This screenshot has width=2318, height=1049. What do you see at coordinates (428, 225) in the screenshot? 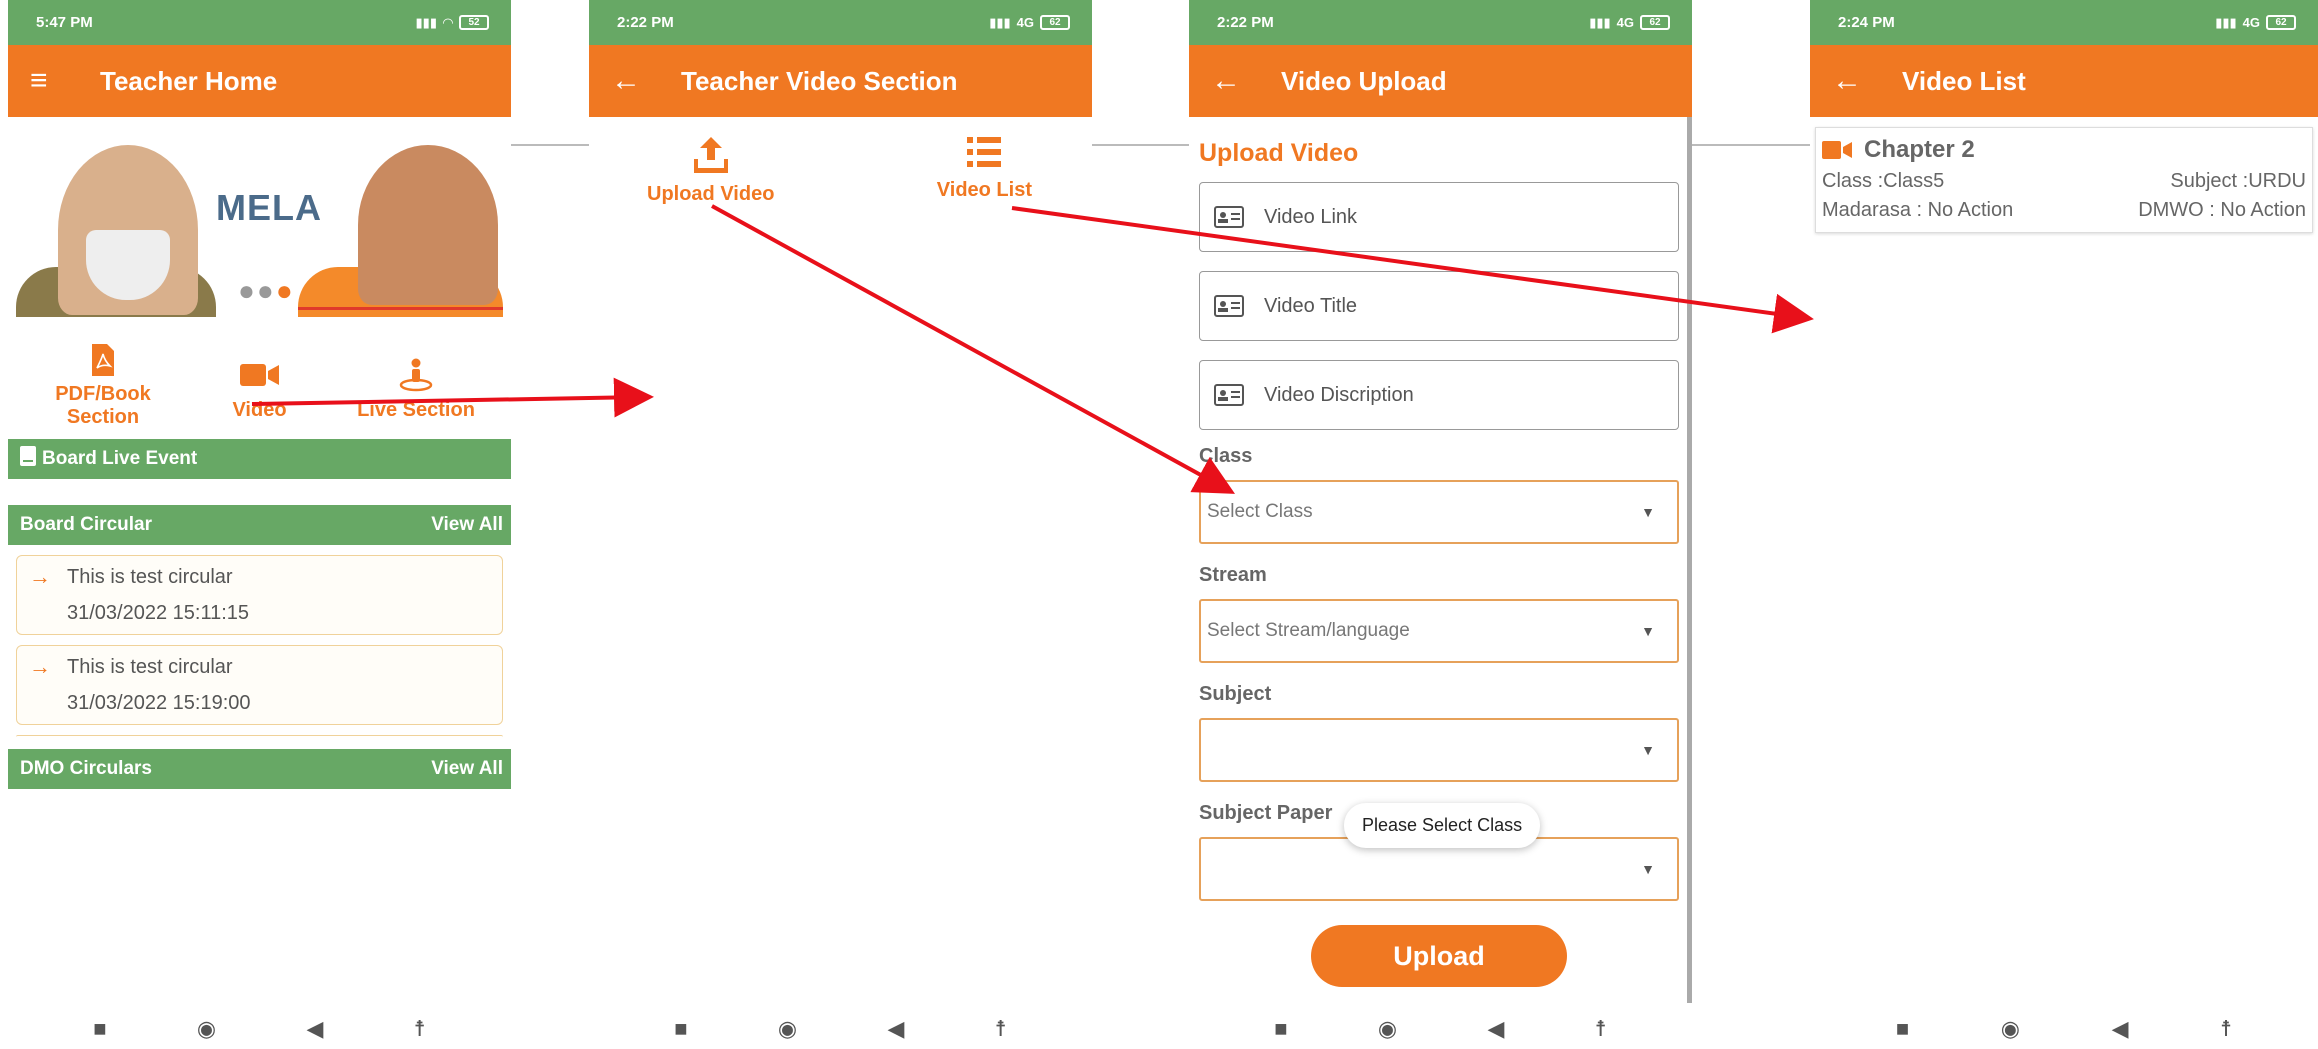
I see `portrait-right-image` at bounding box center [428, 225].